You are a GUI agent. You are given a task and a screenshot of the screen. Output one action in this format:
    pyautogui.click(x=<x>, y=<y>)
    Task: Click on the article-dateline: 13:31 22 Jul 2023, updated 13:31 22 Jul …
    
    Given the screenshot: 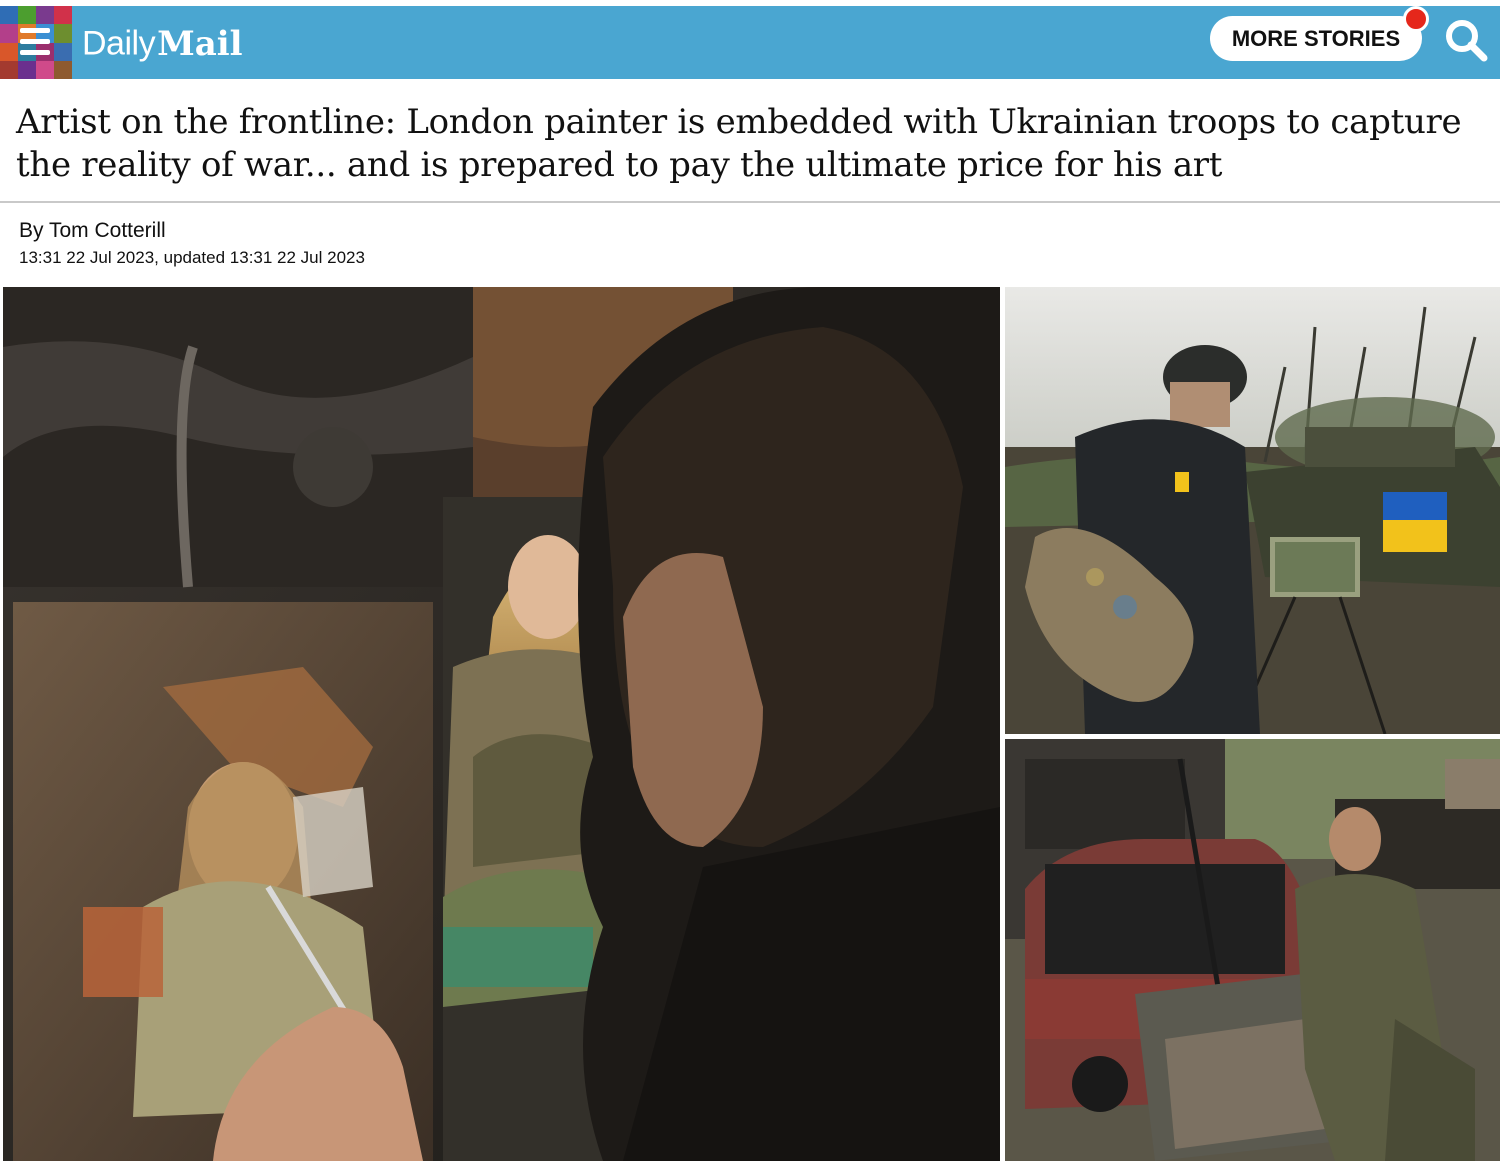 What is the action you would take?
    pyautogui.click(x=192, y=257)
    